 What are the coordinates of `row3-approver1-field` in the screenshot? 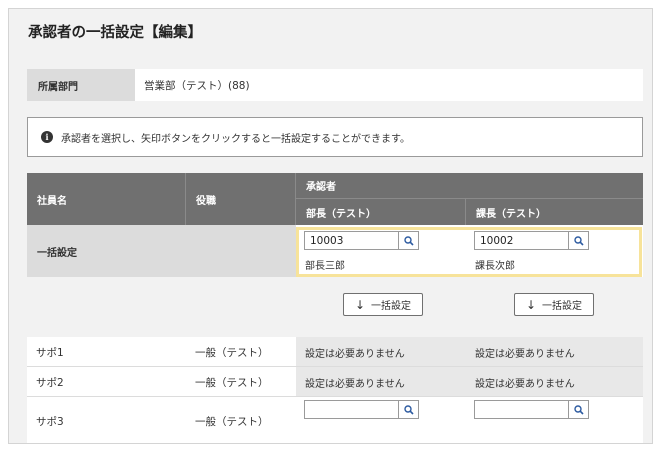 It's located at (361, 409).